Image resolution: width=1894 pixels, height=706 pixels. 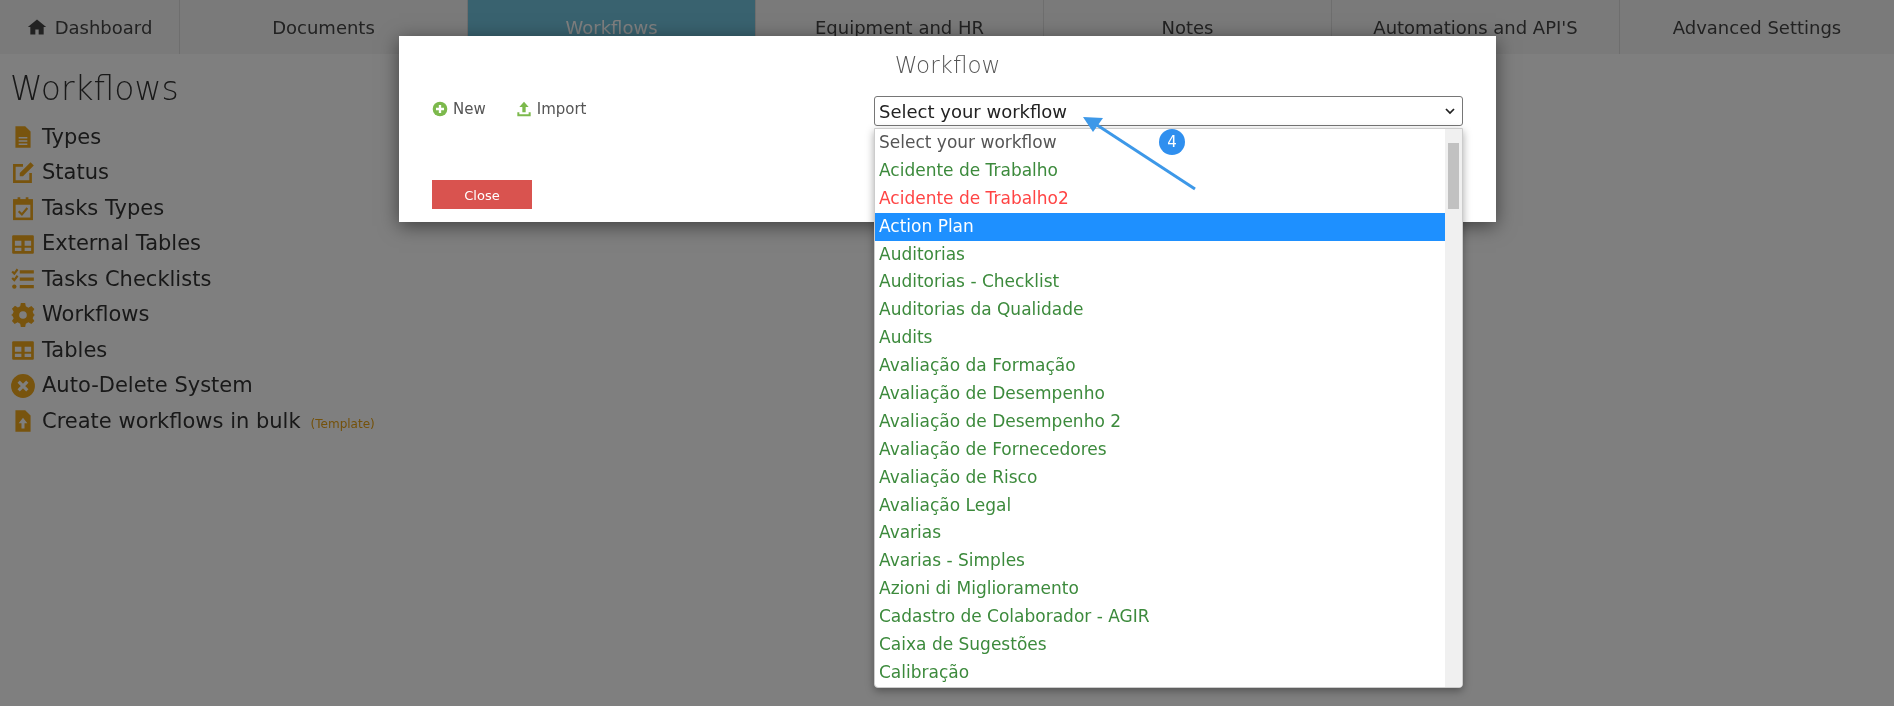 I want to click on sidebar-link: Auto-Delete System, so click(x=131, y=386).